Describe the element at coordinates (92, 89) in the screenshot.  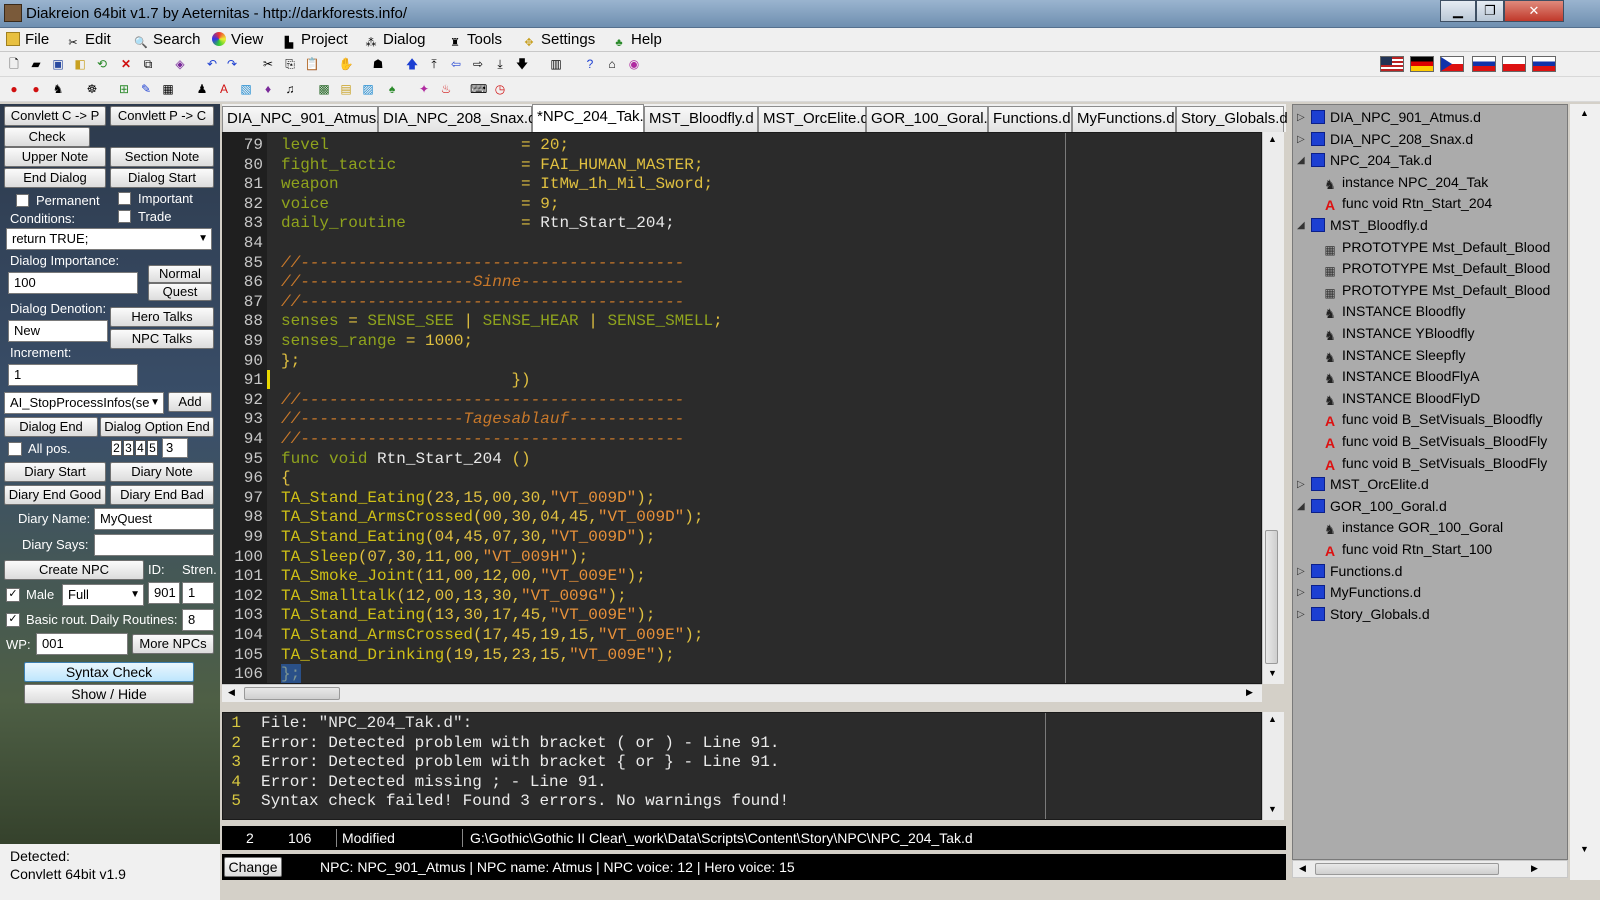
I see `creature-icon: ☸` at that location.